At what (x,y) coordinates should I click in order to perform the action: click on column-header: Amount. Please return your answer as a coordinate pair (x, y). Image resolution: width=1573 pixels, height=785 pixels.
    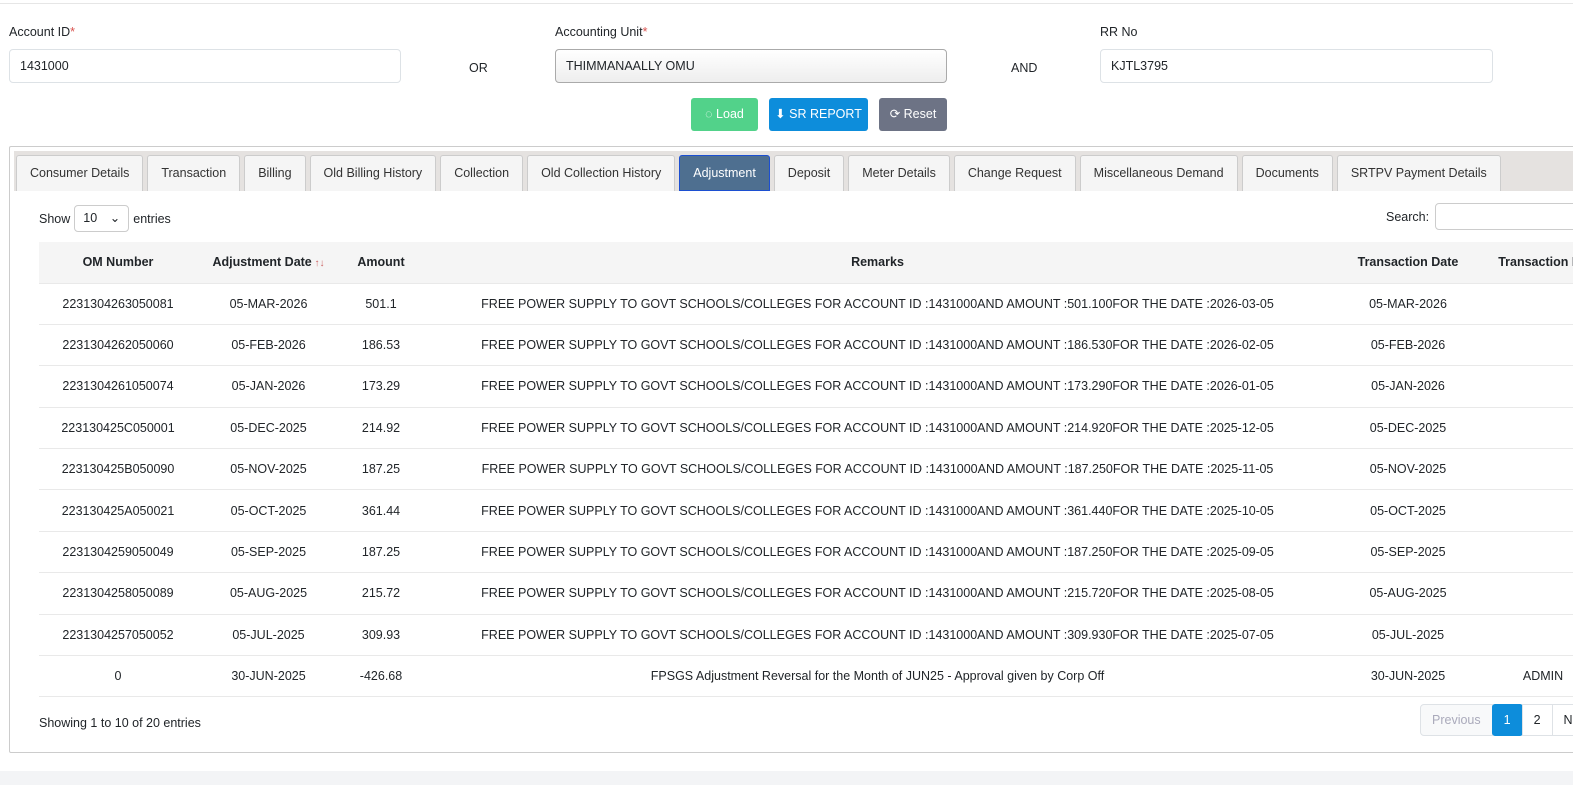
    Looking at the image, I should click on (381, 262).